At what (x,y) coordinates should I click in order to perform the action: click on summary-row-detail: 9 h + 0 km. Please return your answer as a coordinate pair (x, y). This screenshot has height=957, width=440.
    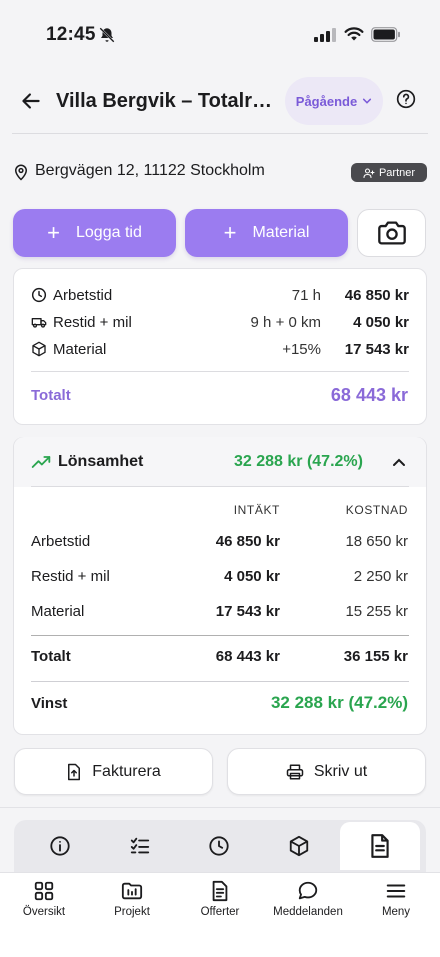
    Looking at the image, I should click on (285, 322).